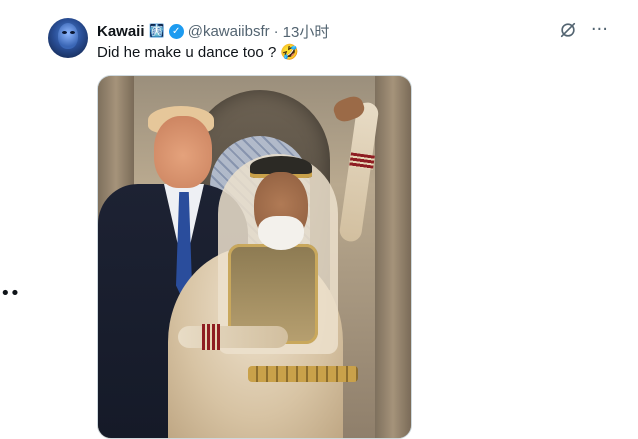 The image size is (638, 439). Describe the element at coordinates (583, 30) in the screenshot. I see `tweet-actions: ···` at that location.